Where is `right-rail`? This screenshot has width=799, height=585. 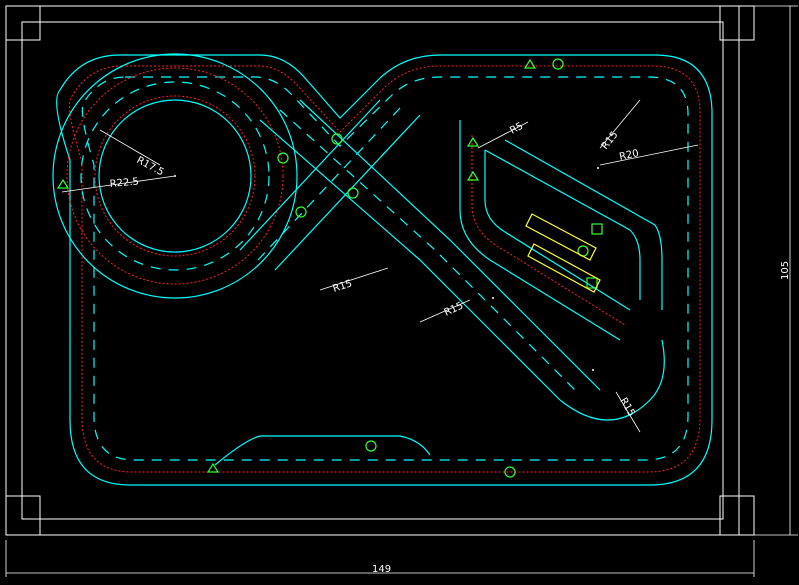
right-rail is located at coordinates (731, 268).